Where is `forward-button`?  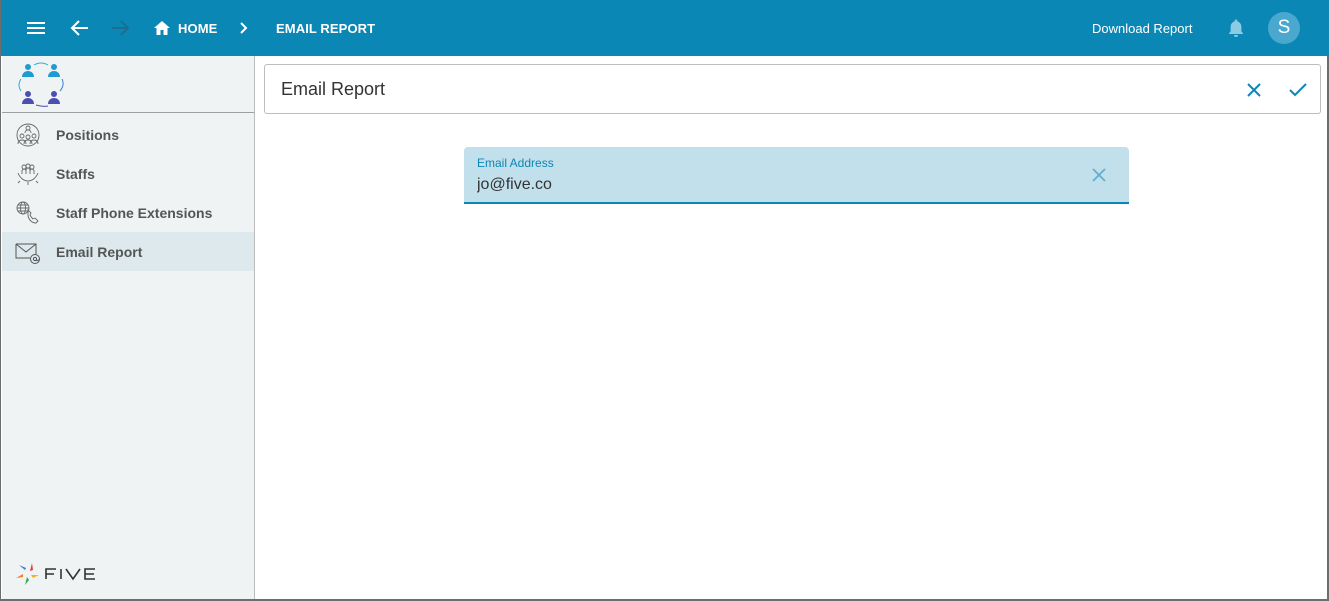 forward-button is located at coordinates (120, 28).